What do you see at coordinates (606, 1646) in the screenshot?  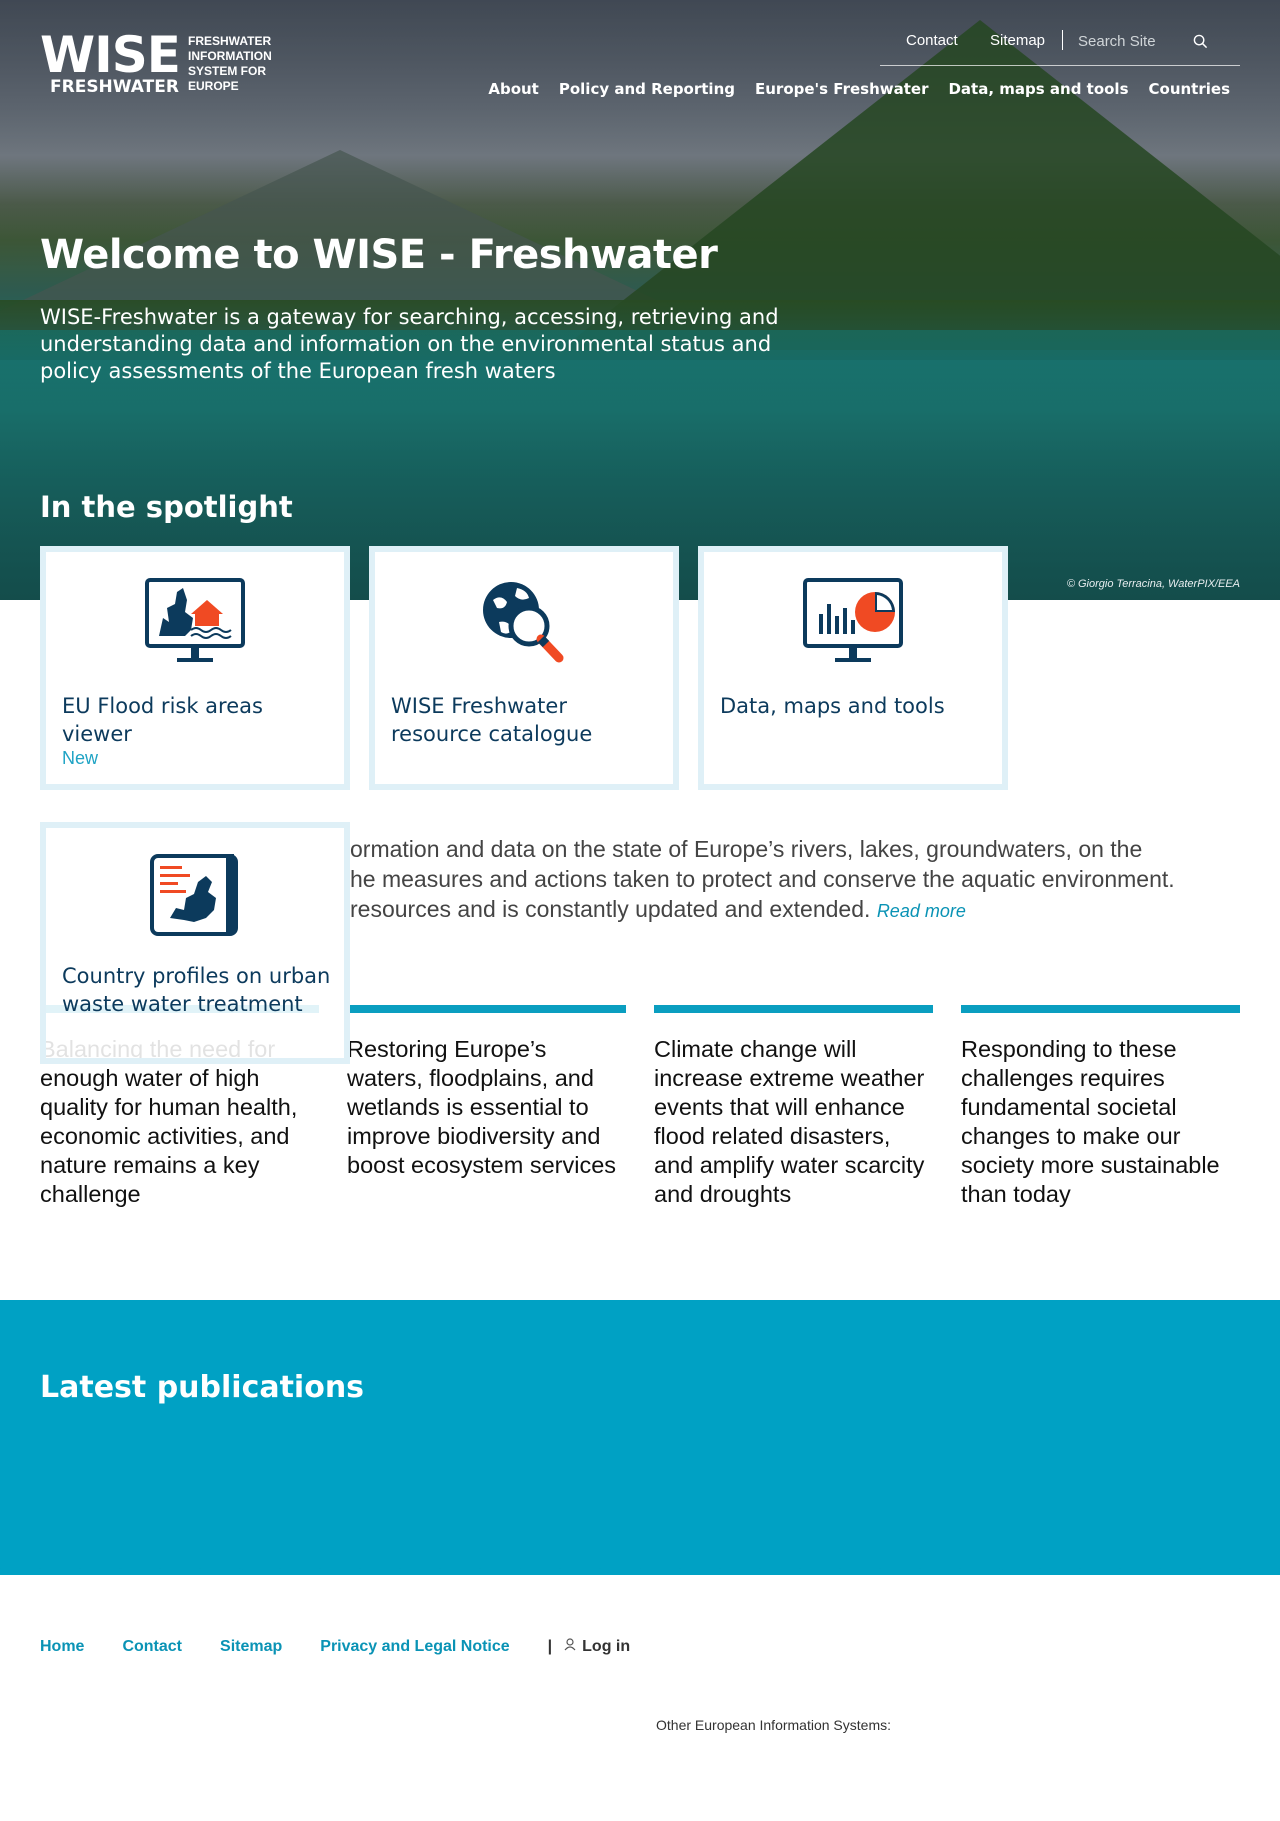 I see `login-label: Log in` at bounding box center [606, 1646].